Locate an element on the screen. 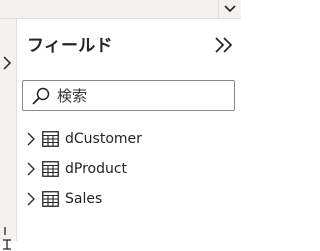 The width and height of the screenshot is (320, 251). field-row-dcustomer: dCustomer is located at coordinates (126, 139).